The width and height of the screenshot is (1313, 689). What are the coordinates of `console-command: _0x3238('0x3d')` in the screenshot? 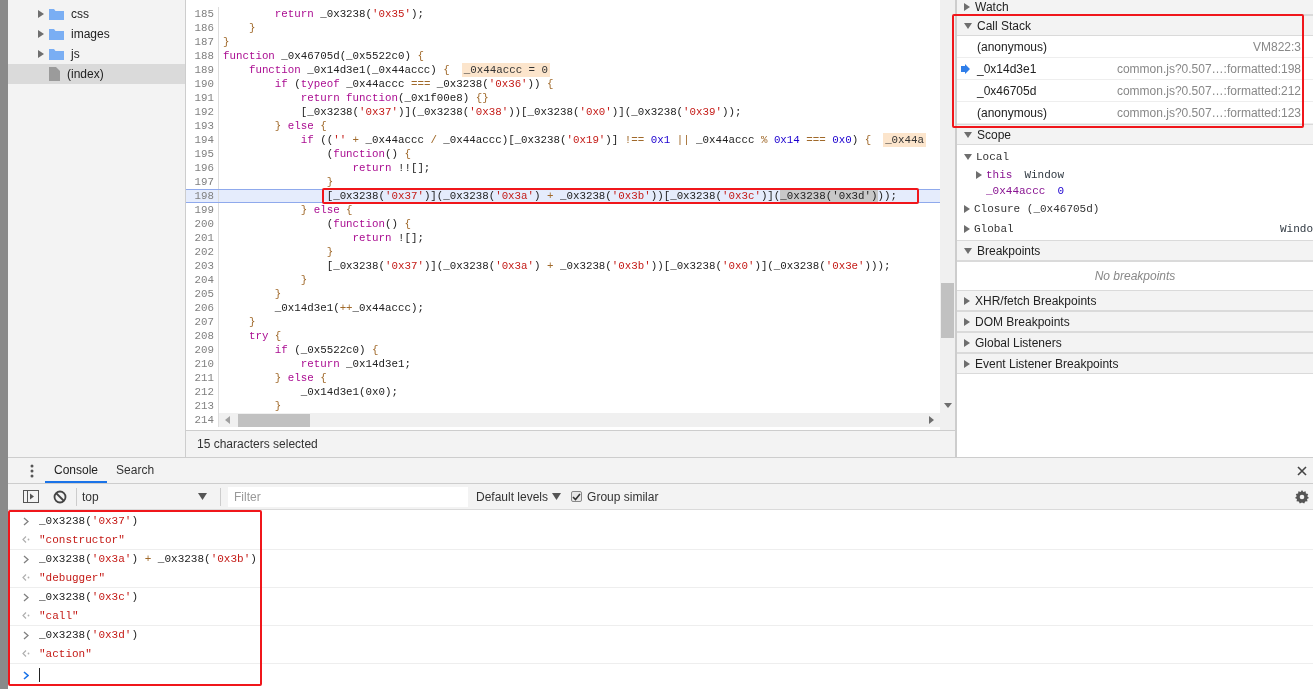 It's located at (89, 635).